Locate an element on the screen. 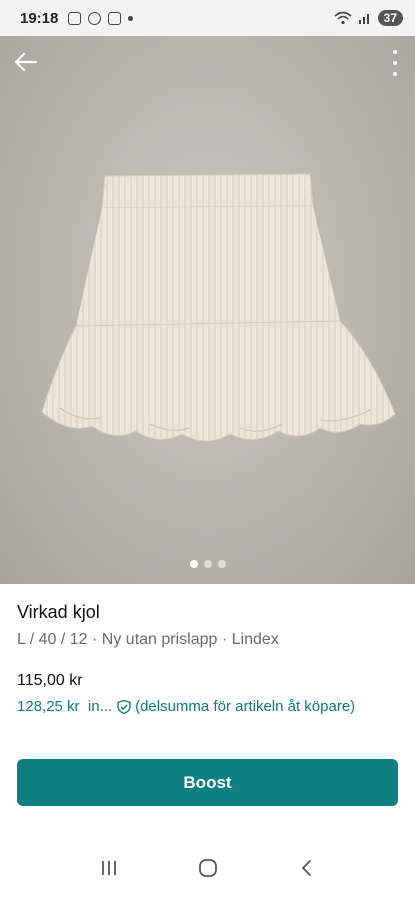 The width and height of the screenshot is (415, 900). photo-pager is located at coordinates (207, 564).